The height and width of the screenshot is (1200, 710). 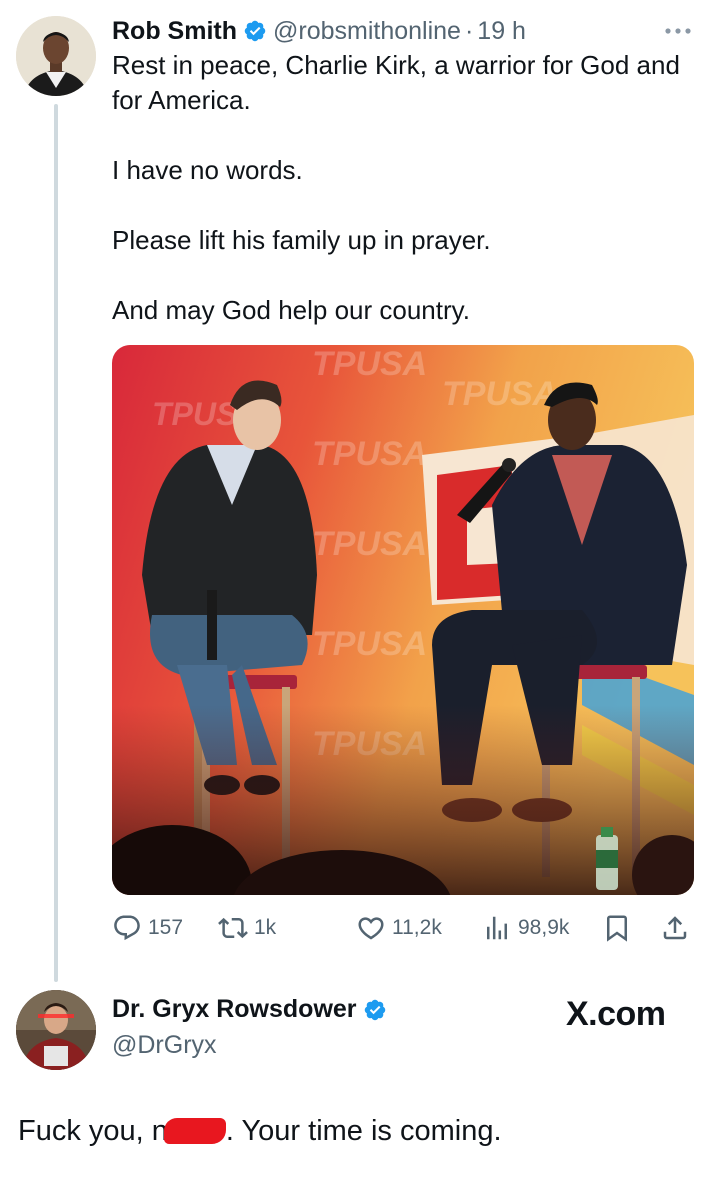 I want to click on author-handle: @robsmithonline, so click(x=367, y=31).